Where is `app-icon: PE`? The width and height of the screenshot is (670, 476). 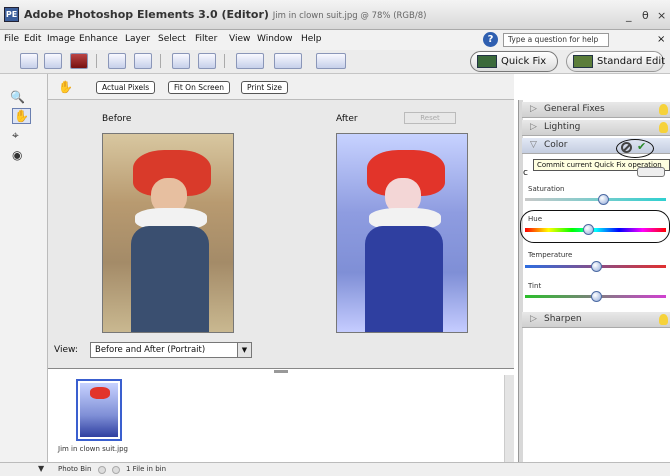
app-icon: PE is located at coordinates (11, 14).